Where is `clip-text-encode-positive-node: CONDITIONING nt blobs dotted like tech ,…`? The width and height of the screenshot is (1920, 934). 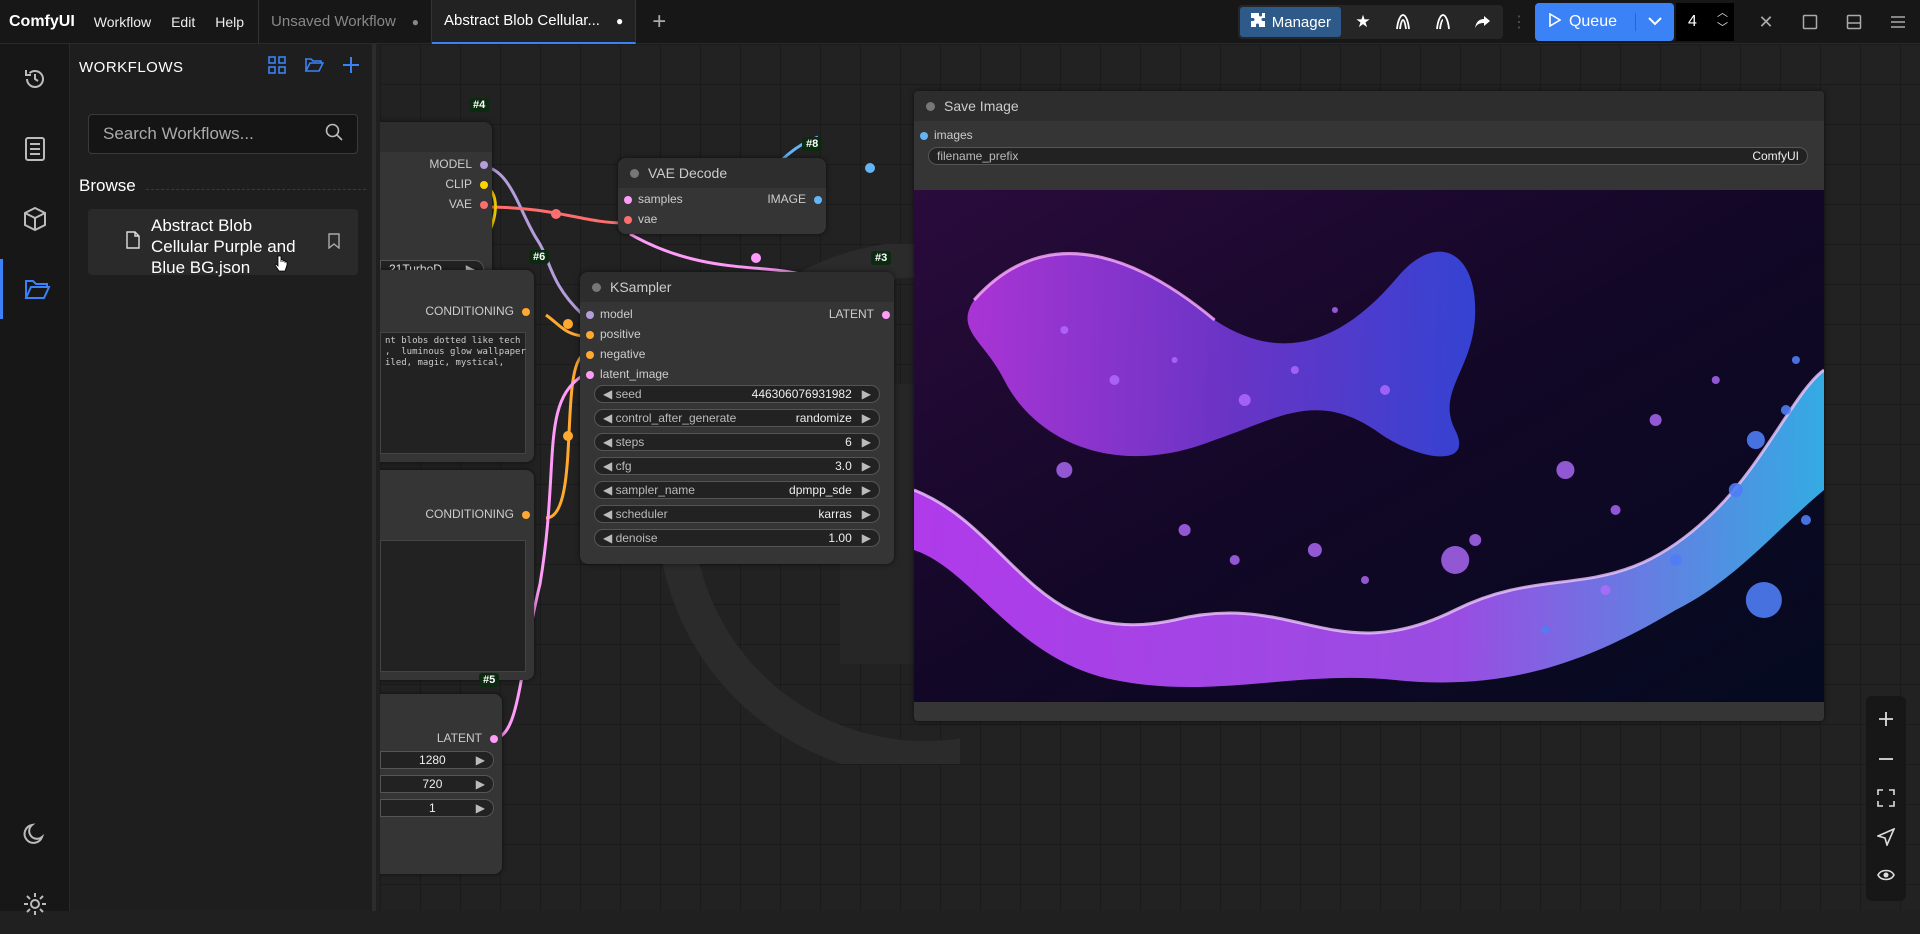
clip-text-encode-positive-node: CONDITIONING nt blobs dotted like tech ,… is located at coordinates (457, 366).